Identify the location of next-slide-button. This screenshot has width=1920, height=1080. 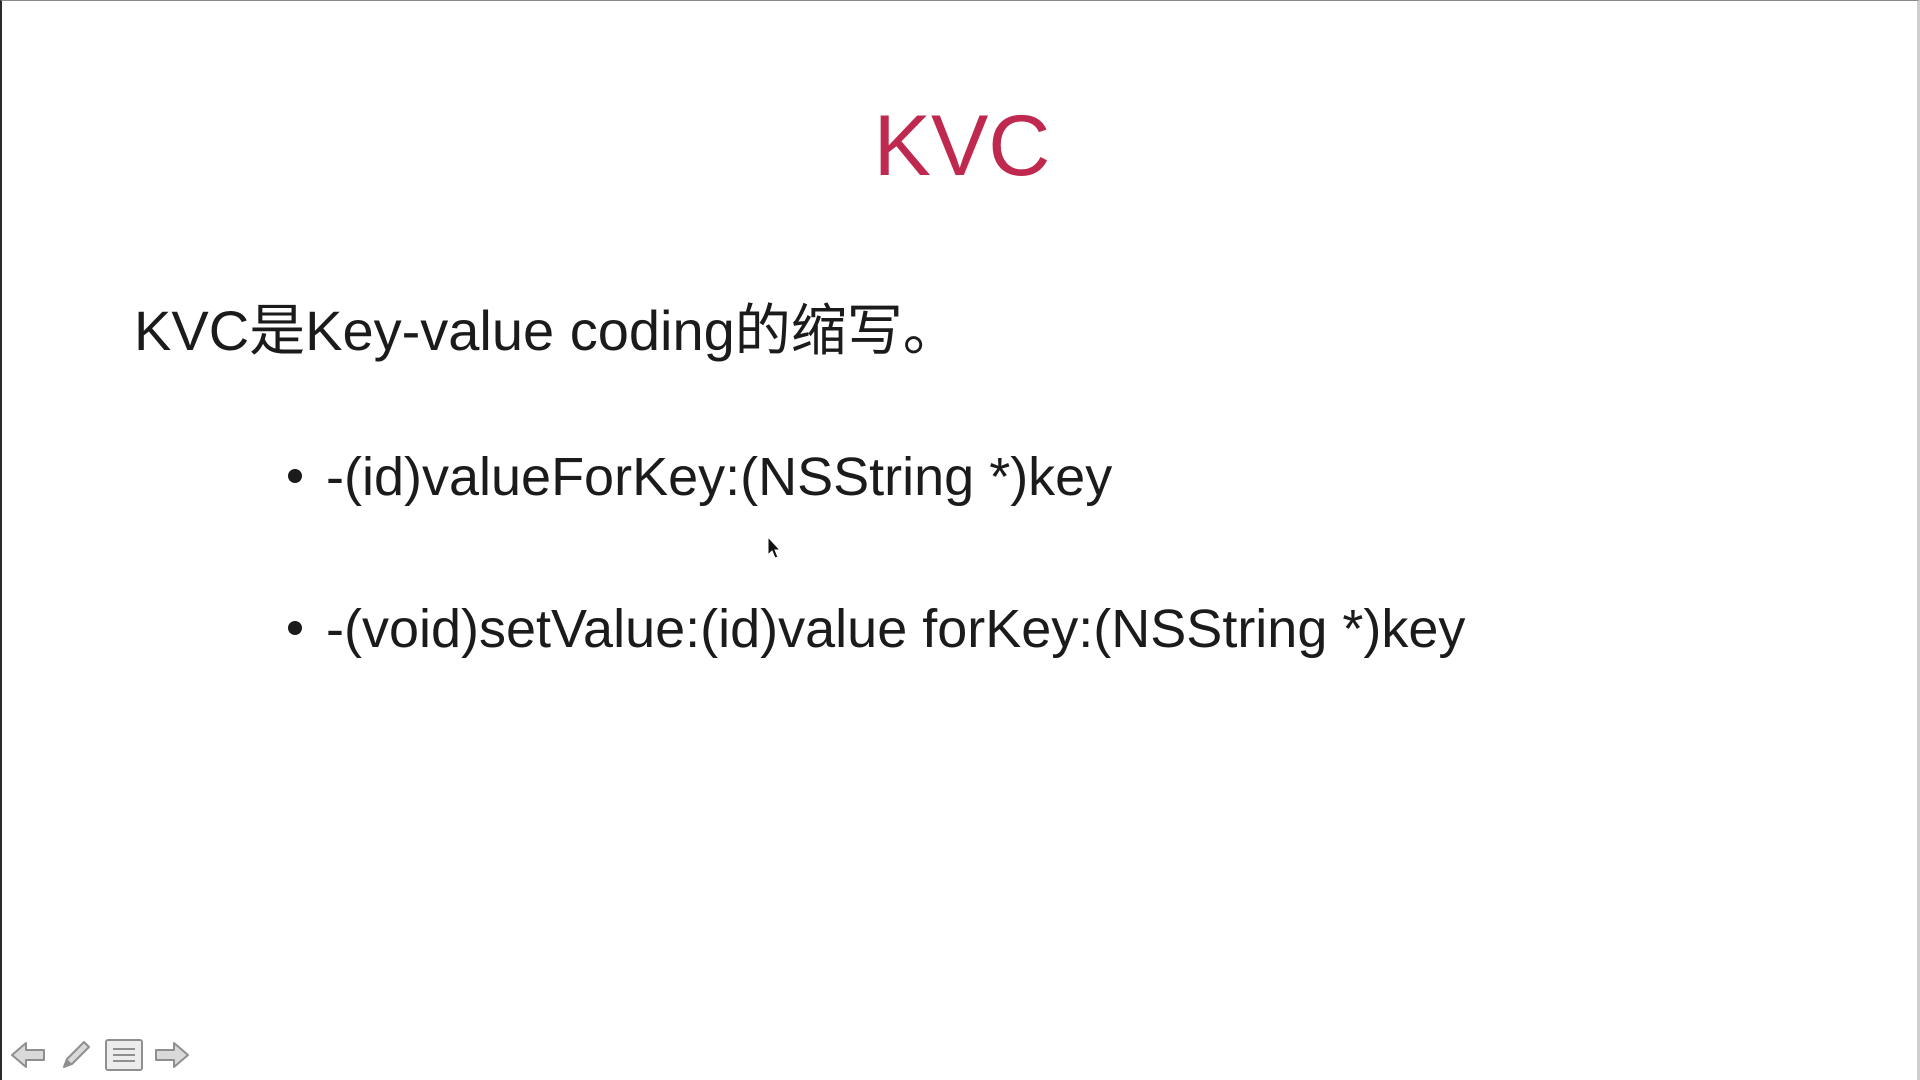
(172, 1057).